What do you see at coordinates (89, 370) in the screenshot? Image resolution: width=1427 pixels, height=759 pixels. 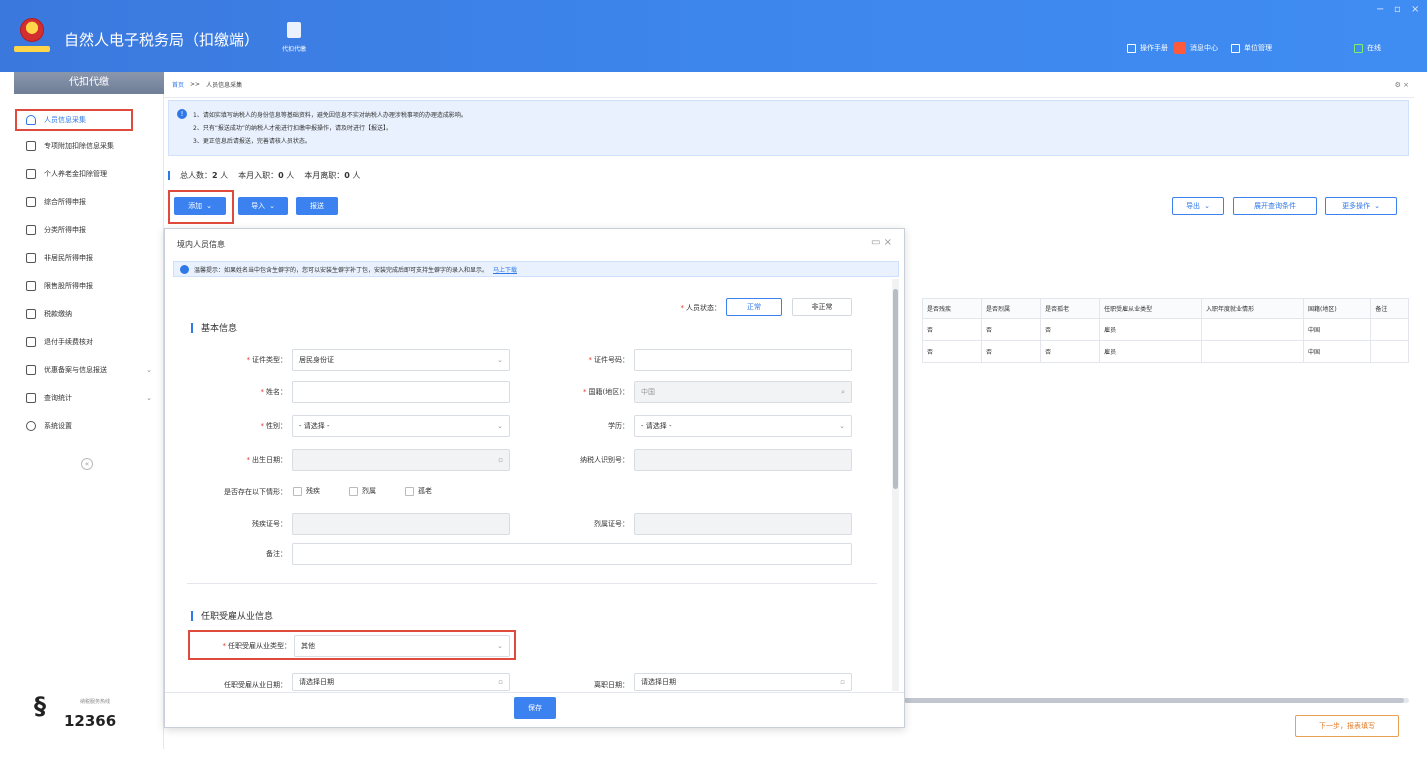 I see `sidebar-item-preferential: 优惠备案与信息报送 ⌄` at bounding box center [89, 370].